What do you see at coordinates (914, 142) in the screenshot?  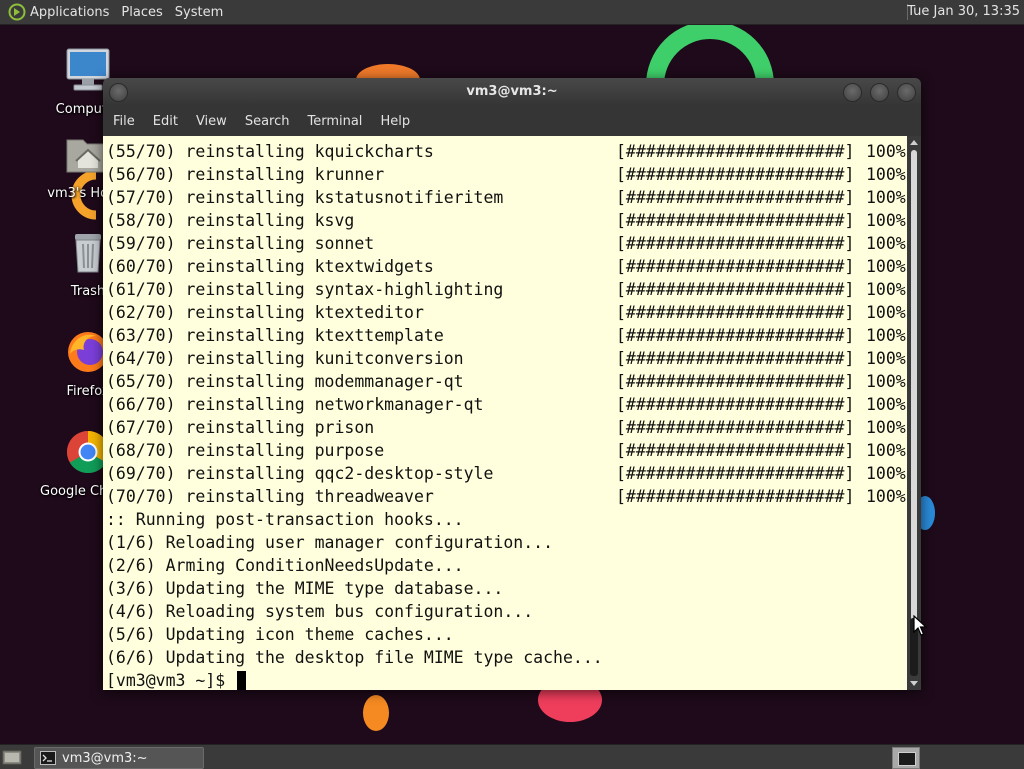 I see `scroll-up-arrow-icon` at bounding box center [914, 142].